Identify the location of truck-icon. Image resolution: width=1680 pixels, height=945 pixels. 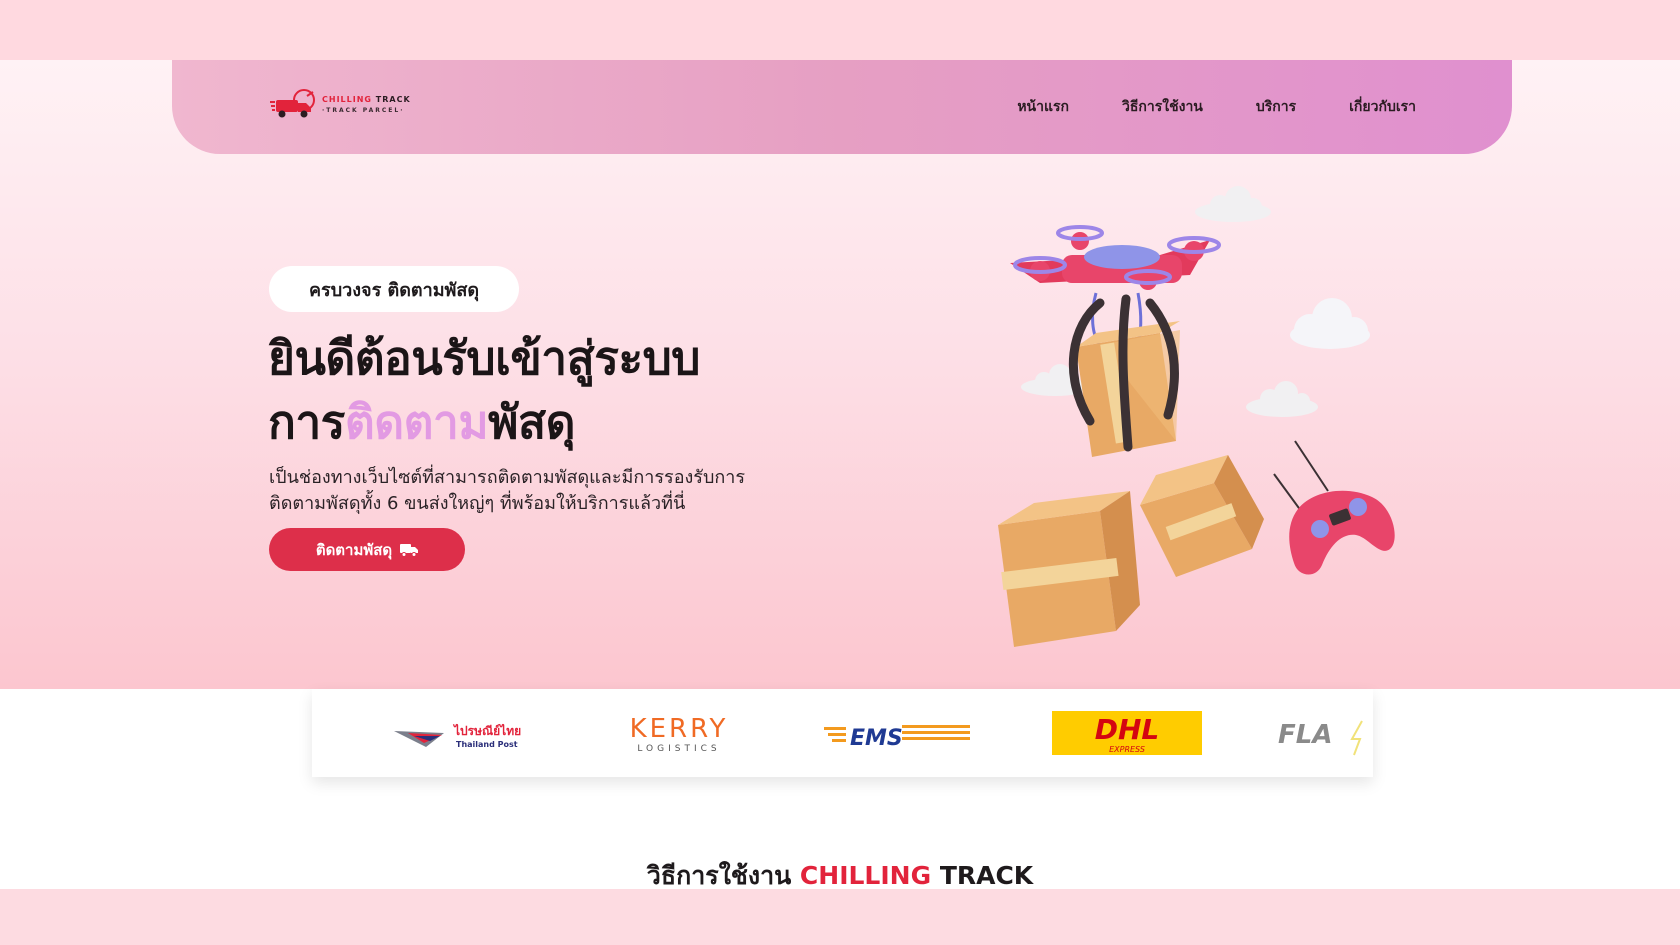
(409, 550).